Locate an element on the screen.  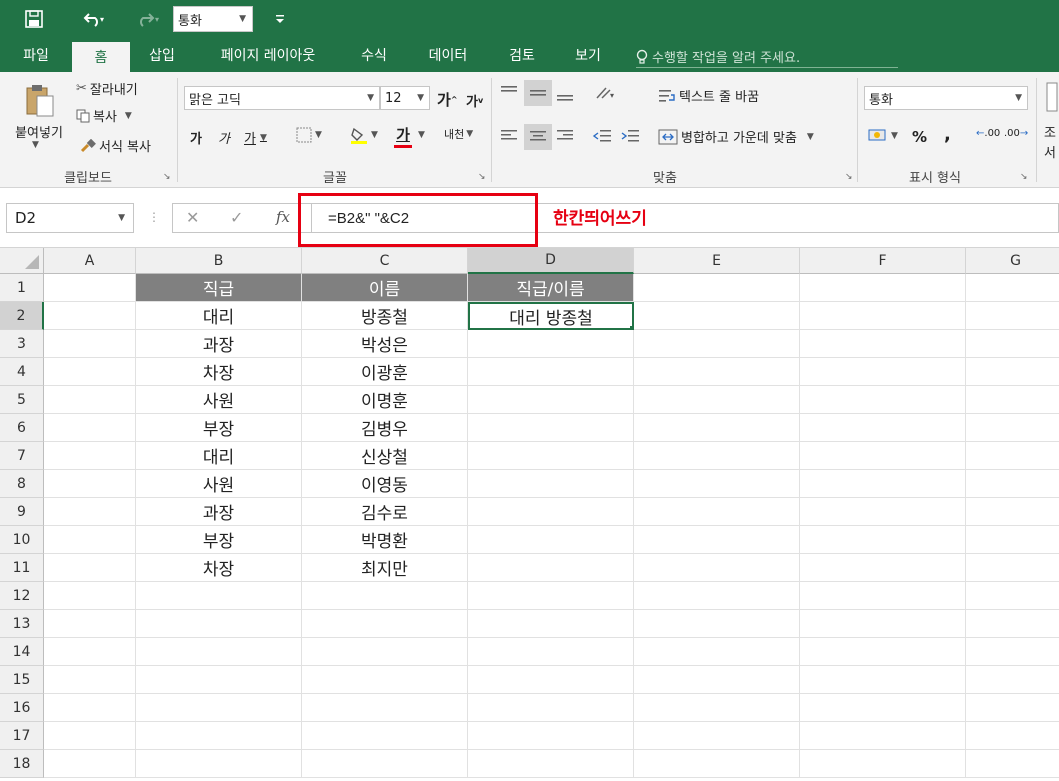
font-launcher-icon: ↘ is located at coordinates (482, 177).